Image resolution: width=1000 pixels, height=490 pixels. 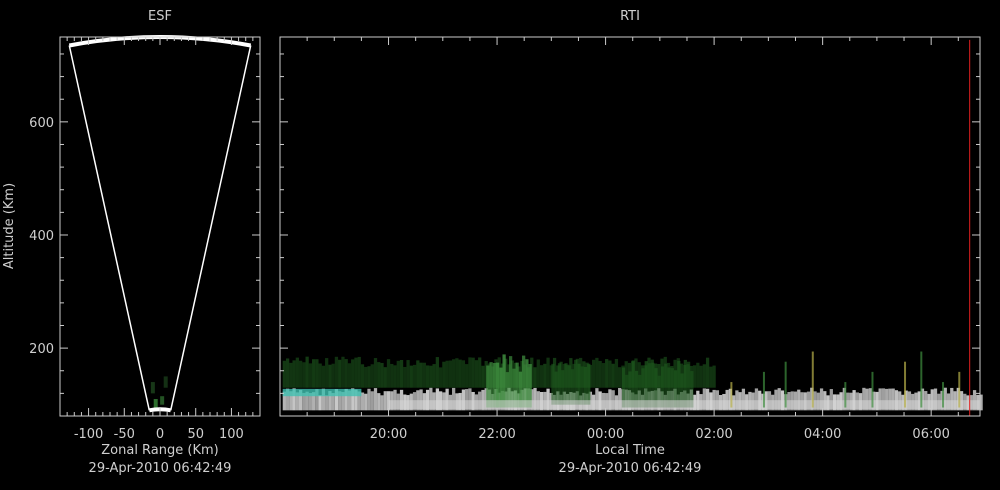 I want to click on rti-xtick-label: 02:00, so click(x=713, y=434).